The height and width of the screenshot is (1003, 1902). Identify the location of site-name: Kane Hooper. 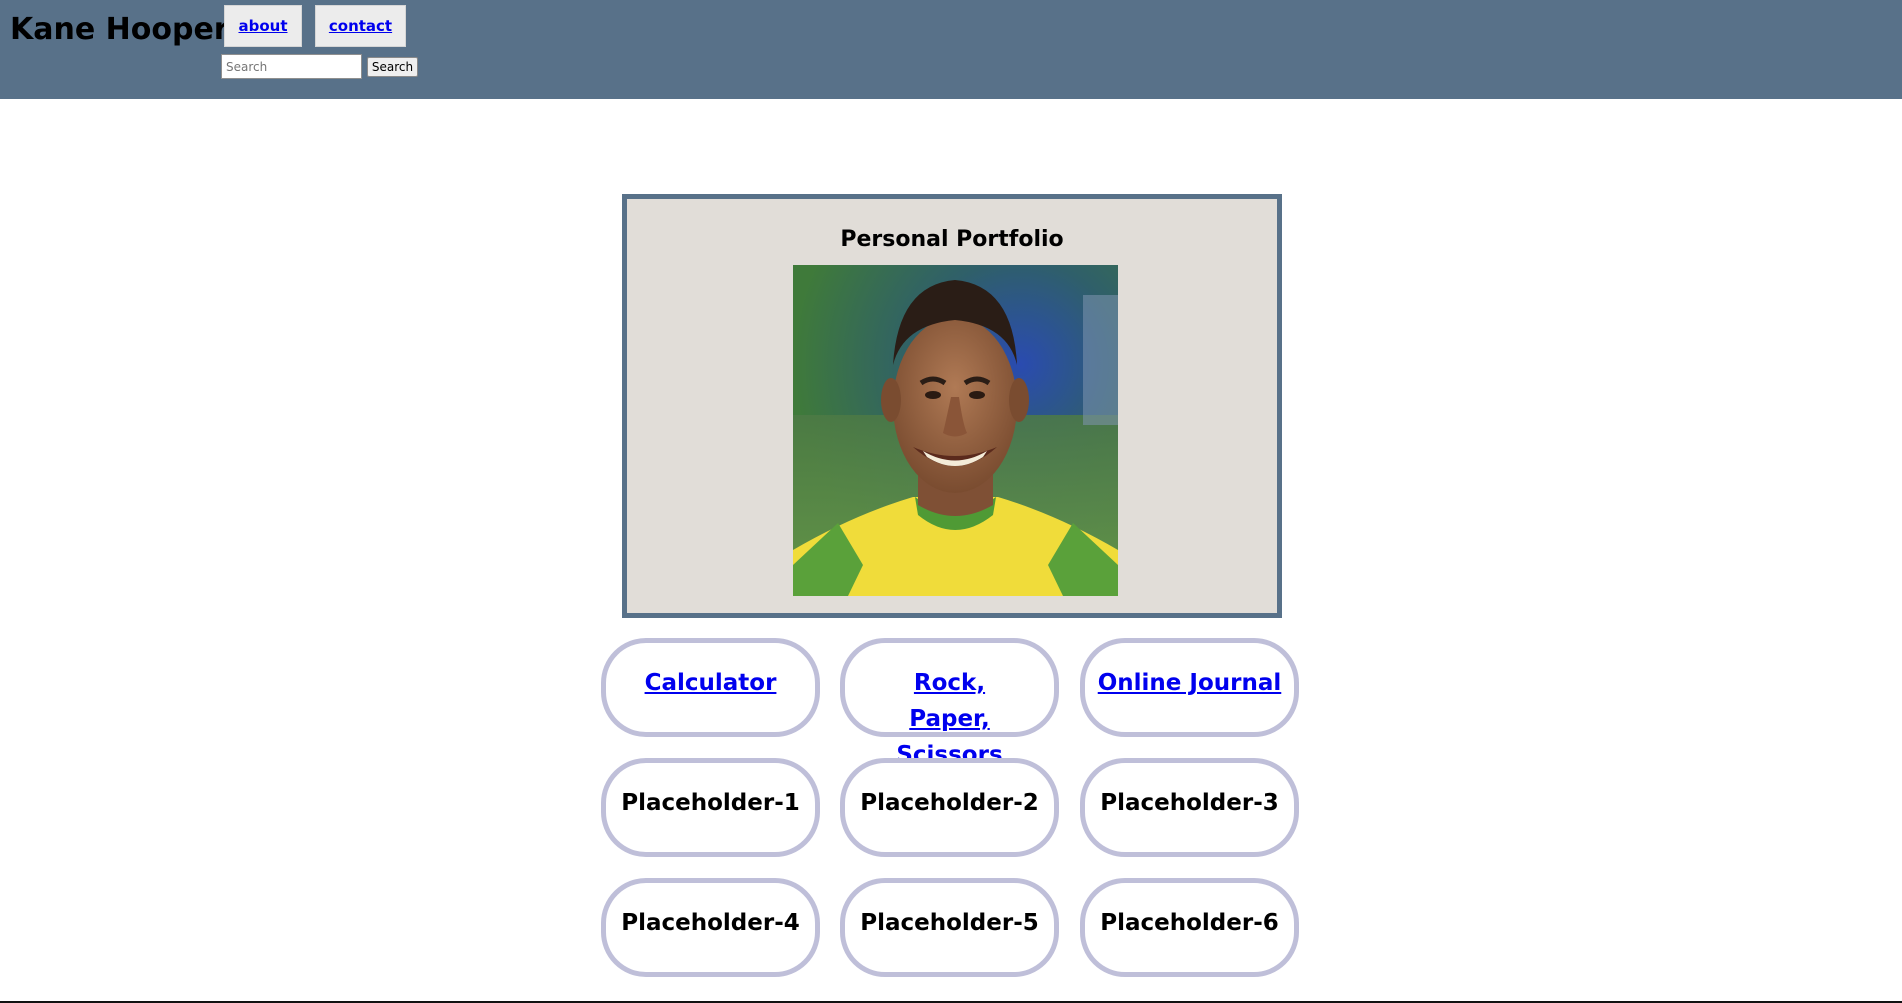
(119, 29).